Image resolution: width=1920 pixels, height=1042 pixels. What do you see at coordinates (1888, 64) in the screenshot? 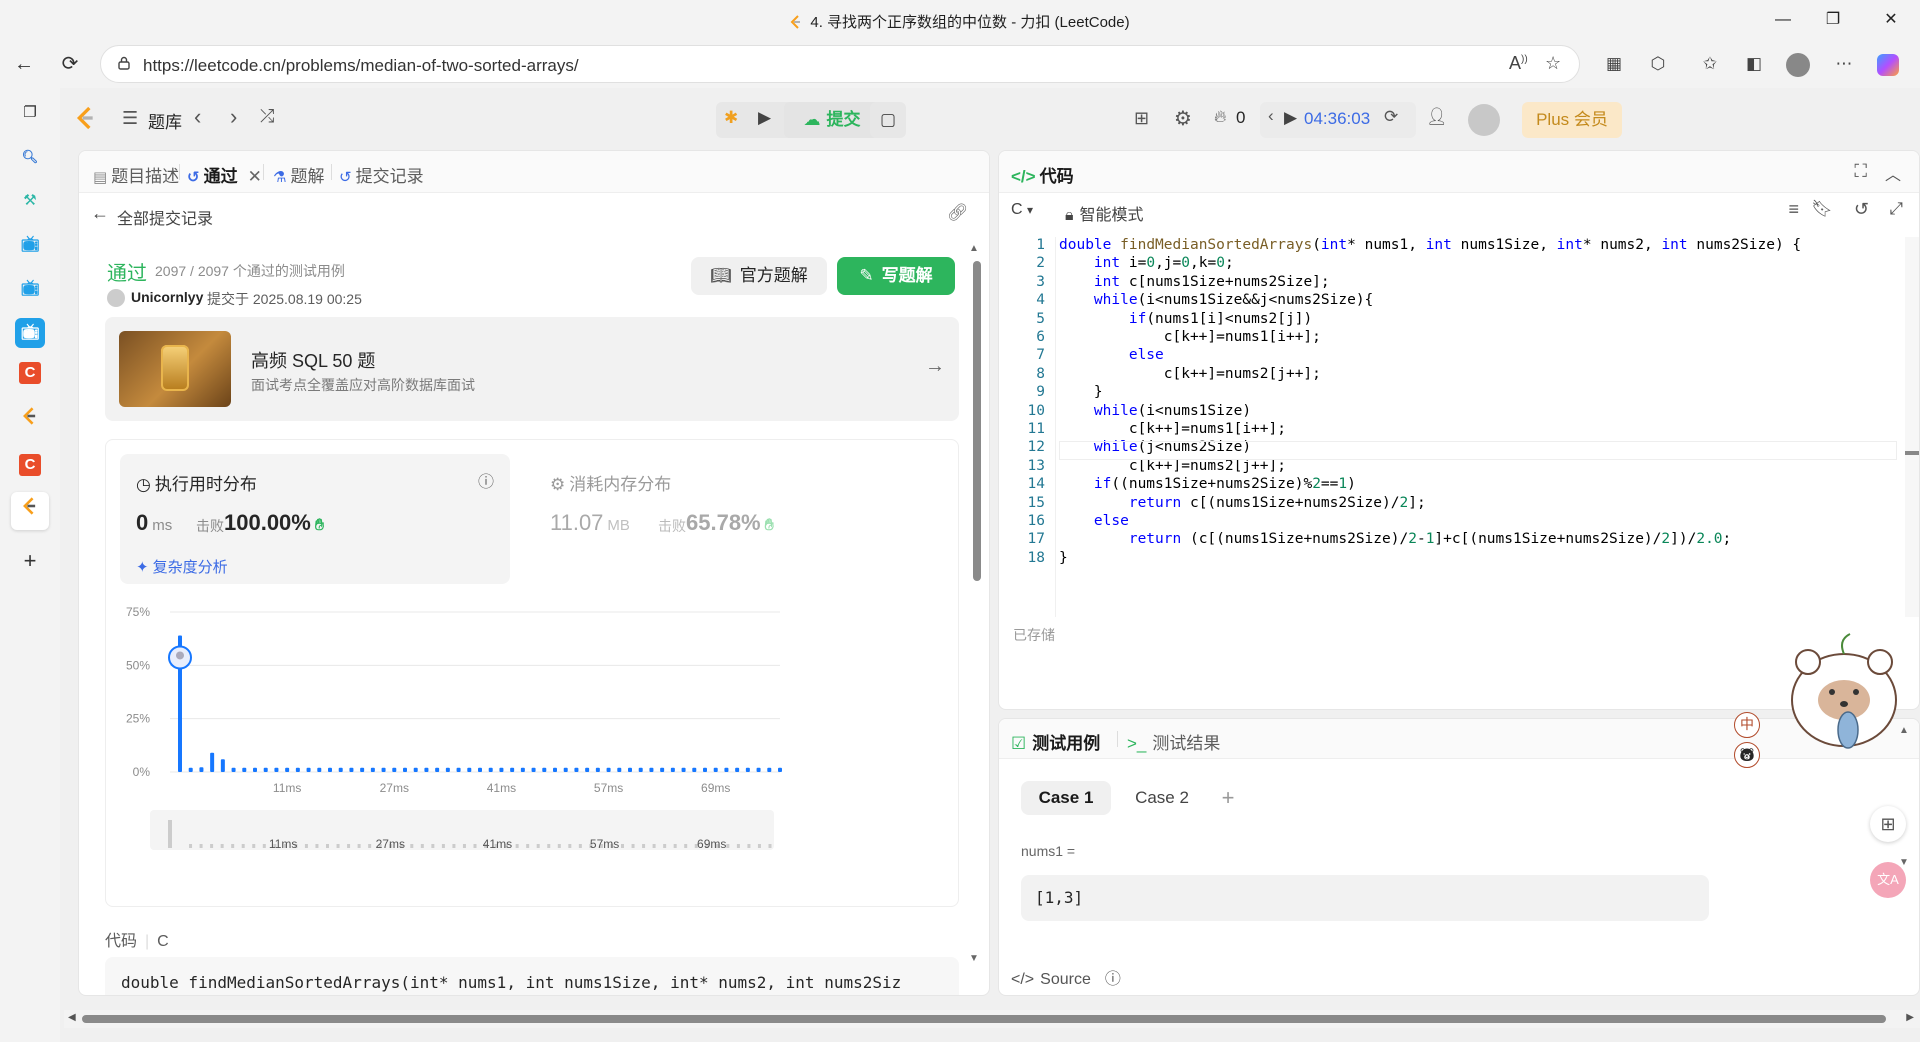
I see `copilot-icon` at bounding box center [1888, 64].